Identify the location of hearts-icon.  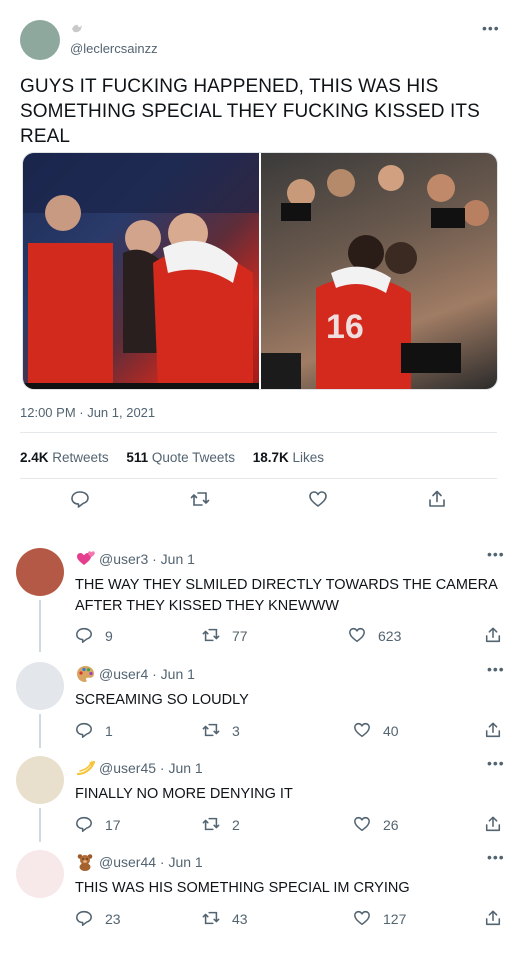
(86, 559).